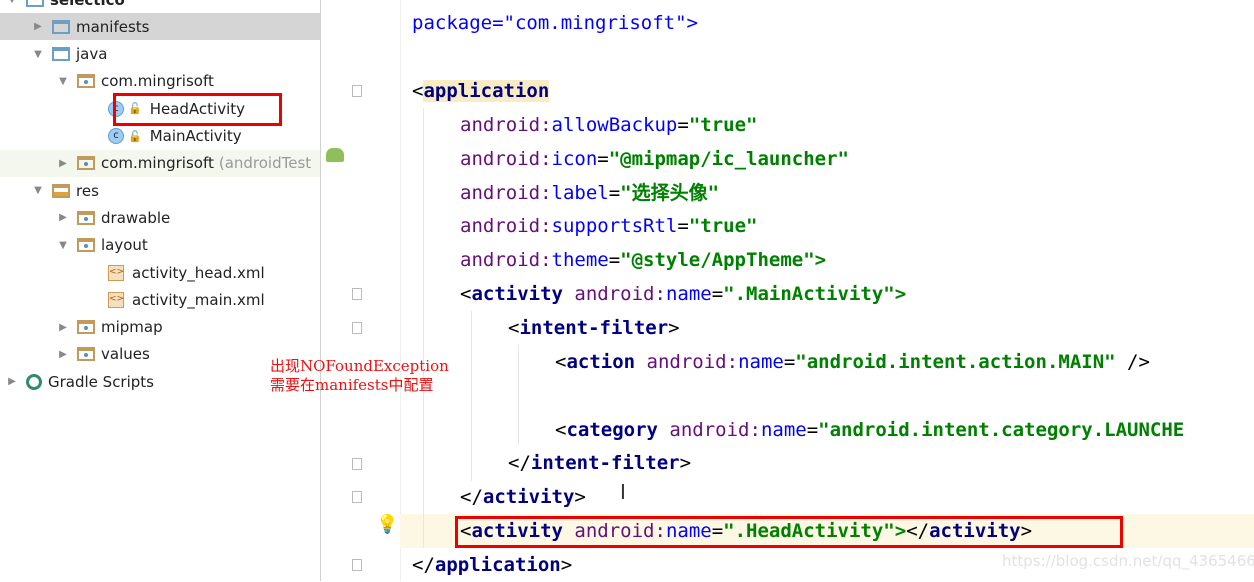 The width and height of the screenshot is (1254, 582). I want to click on highlight-box-head-activity-line, so click(789, 532).